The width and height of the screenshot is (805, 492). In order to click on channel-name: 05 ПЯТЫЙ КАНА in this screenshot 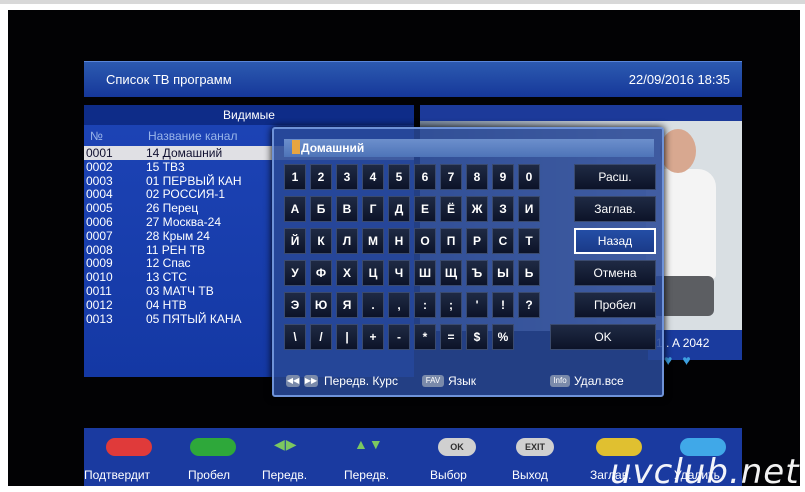, I will do `click(194, 318)`.